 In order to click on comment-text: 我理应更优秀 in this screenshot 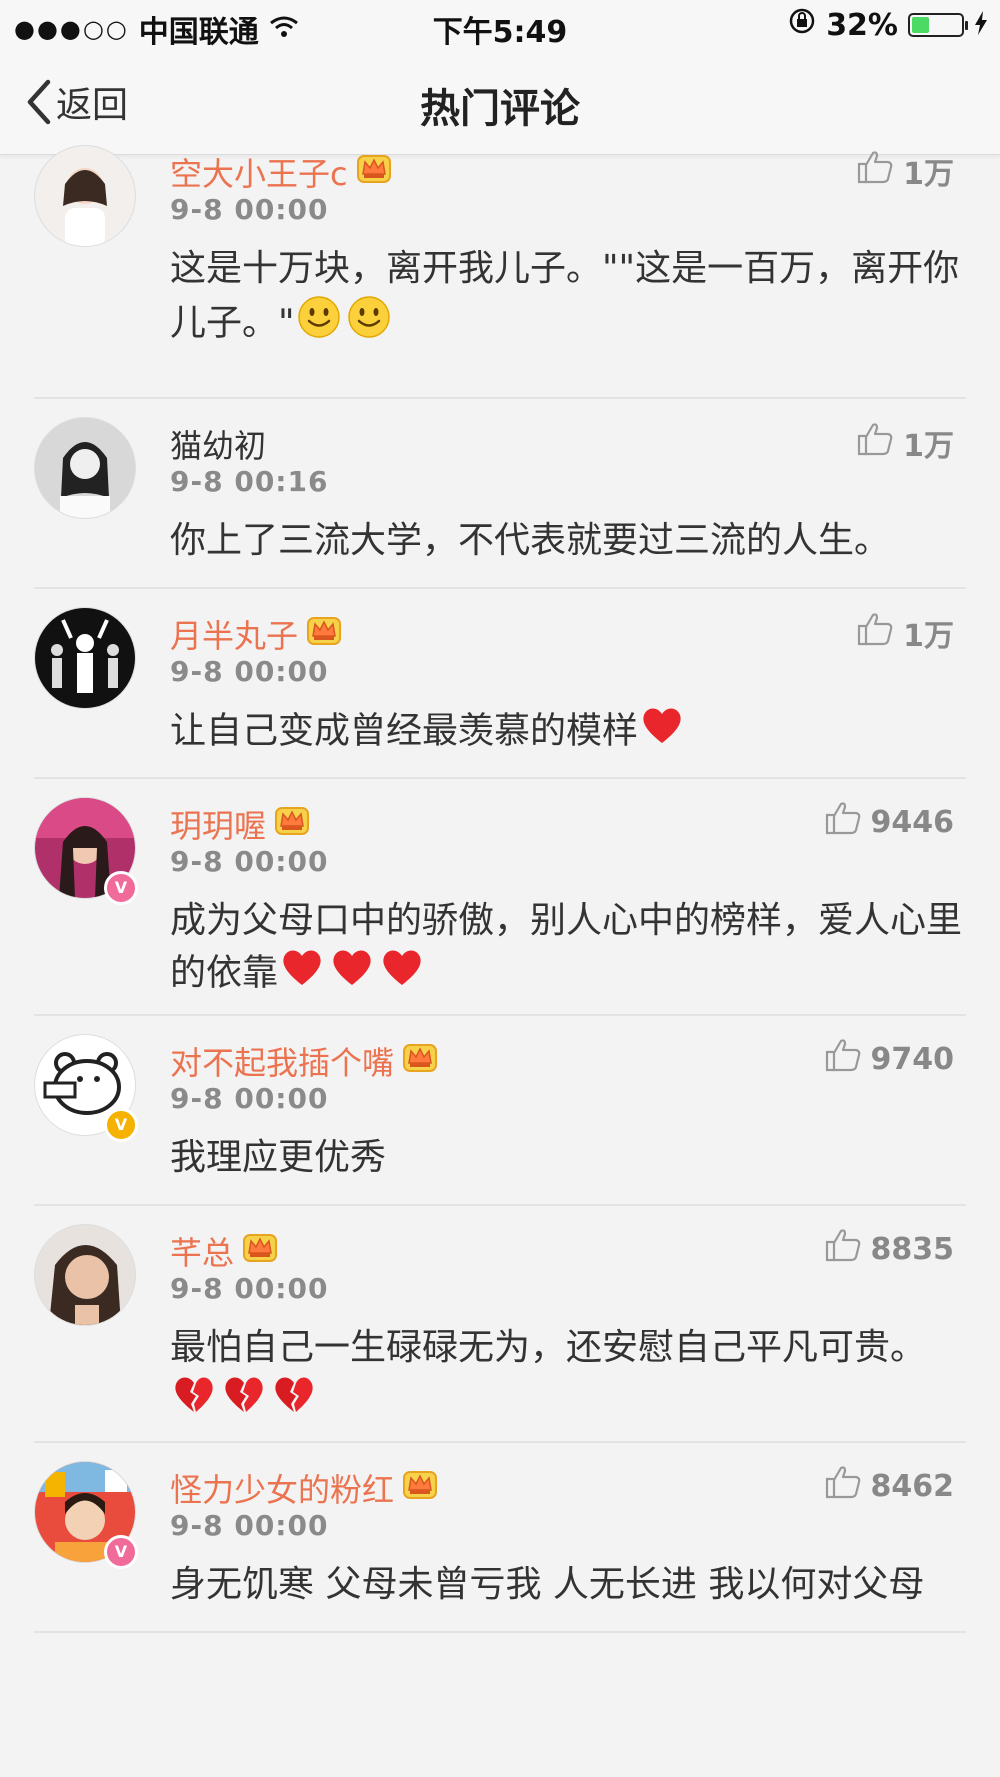, I will do `click(568, 1158)`.